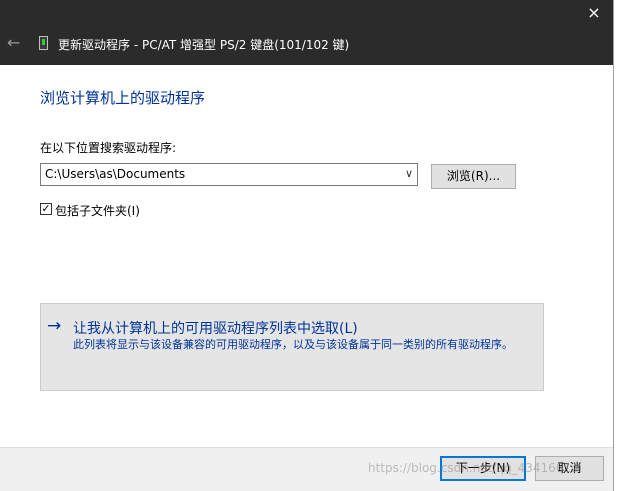 This screenshot has height=491, width=617. Describe the element at coordinates (108, 148) in the screenshot. I see `search-location-label: 在以下位置搜索驱动程序:` at that location.